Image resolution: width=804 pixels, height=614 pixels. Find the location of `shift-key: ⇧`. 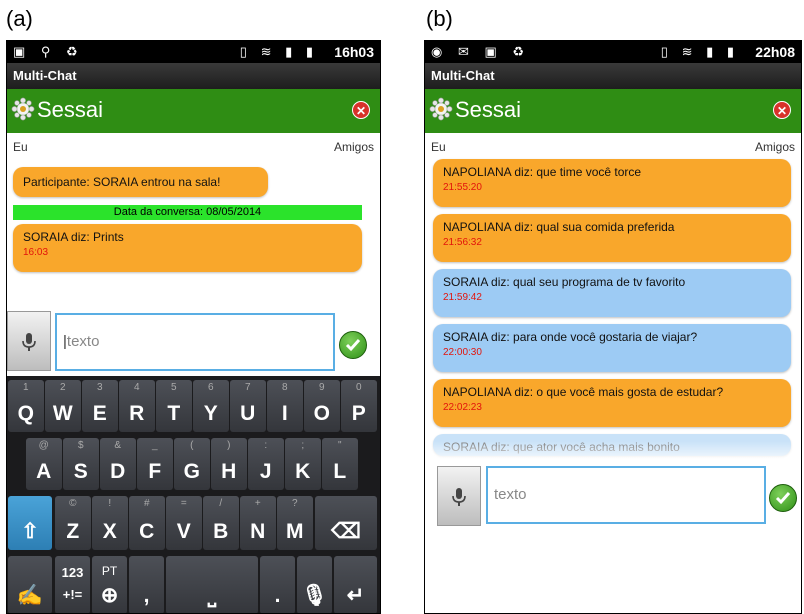

shift-key: ⇧ is located at coordinates (30, 523).